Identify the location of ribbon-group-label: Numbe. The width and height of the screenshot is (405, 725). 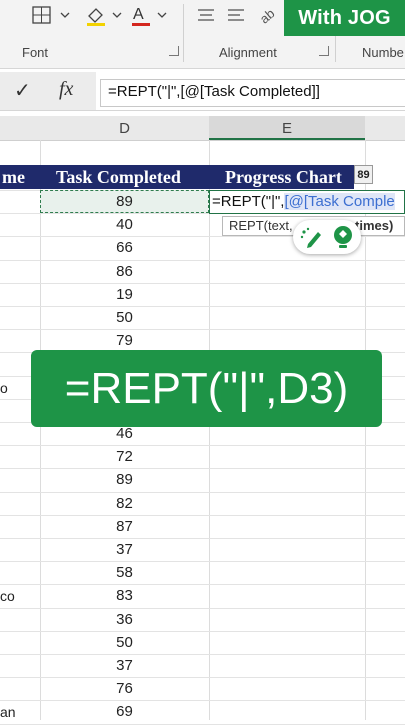
(383, 52).